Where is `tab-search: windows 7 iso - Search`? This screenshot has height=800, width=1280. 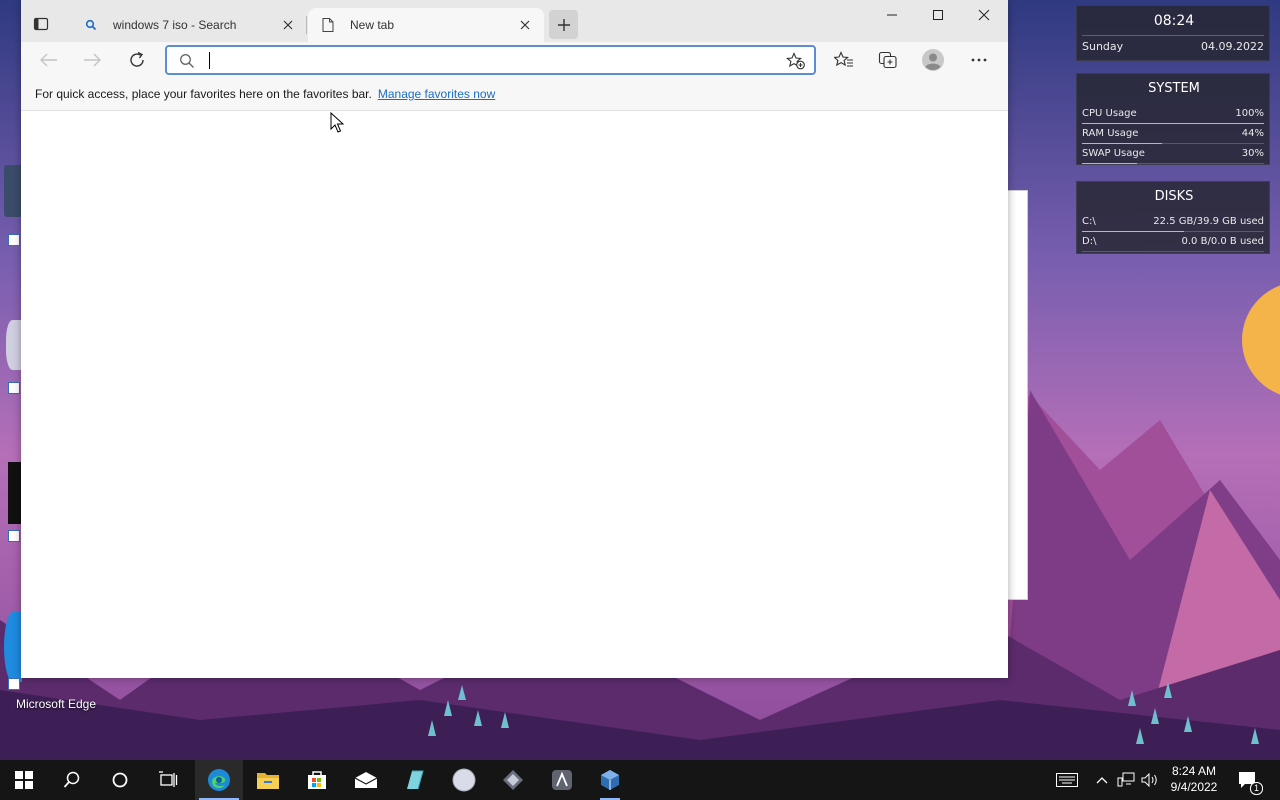 tab-search: windows 7 iso - Search is located at coordinates (189, 25).